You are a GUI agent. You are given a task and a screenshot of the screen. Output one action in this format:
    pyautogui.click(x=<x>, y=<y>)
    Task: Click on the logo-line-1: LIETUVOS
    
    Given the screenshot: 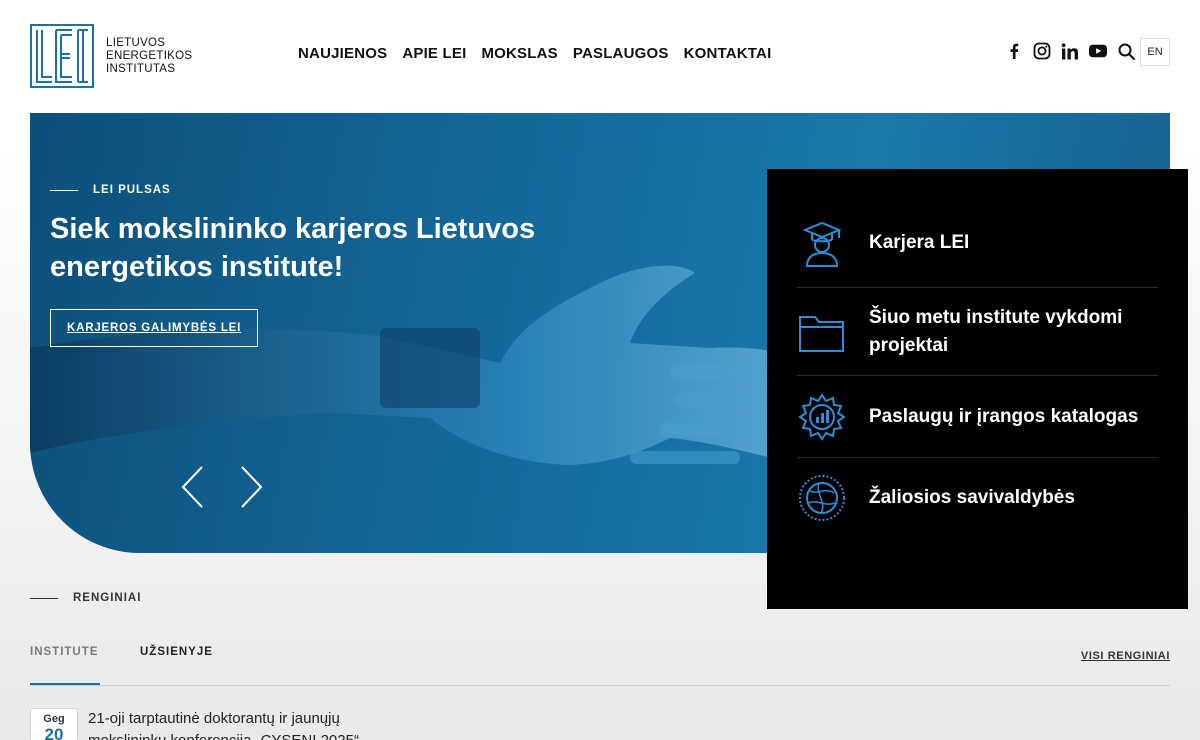 What is the action you would take?
    pyautogui.click(x=136, y=42)
    